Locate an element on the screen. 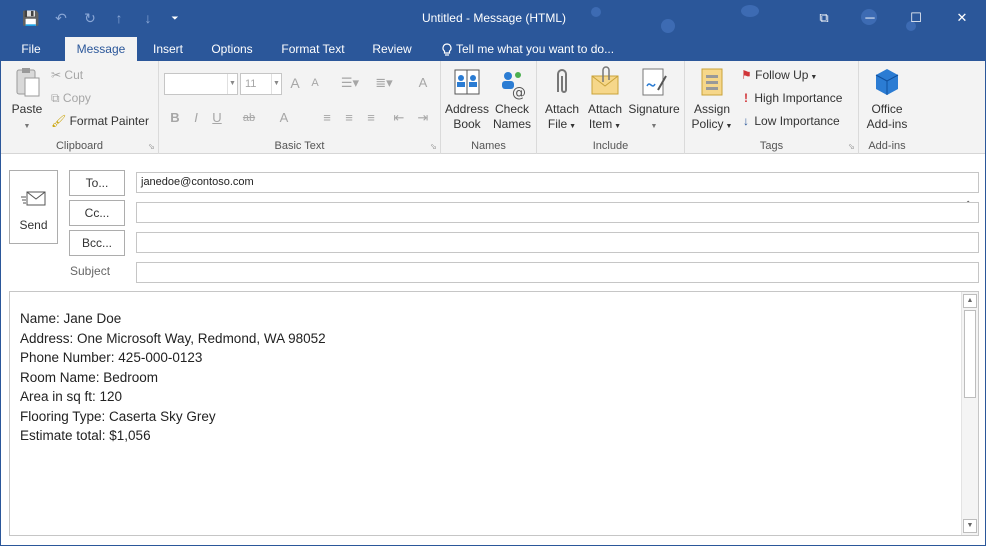 This screenshot has width=986, height=546. office-addins-label-1: Office is located at coordinates (887, 109).